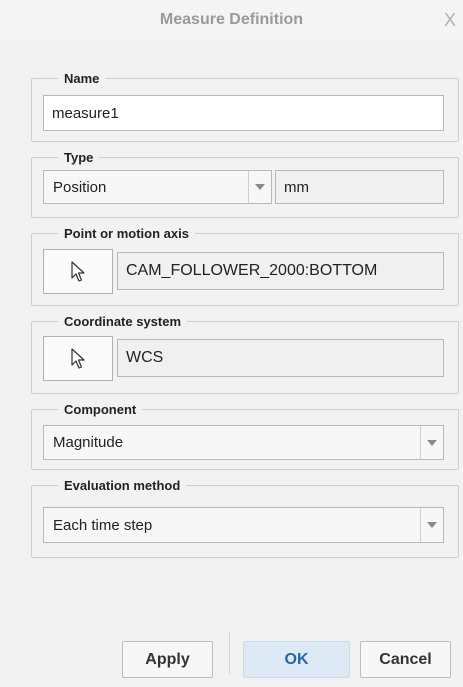  I want to click on name-legend: Name, so click(82, 78).